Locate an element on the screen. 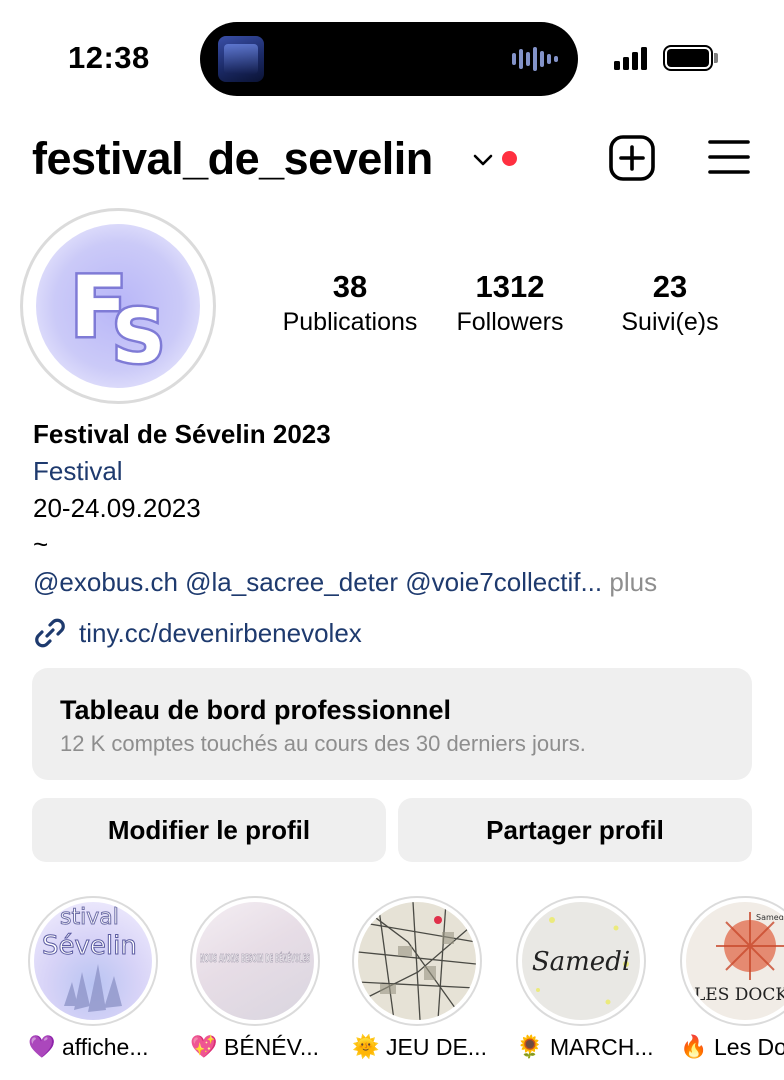 This screenshot has width=784, height=1080. cover-text: LES DOCKS is located at coordinates (739, 995).